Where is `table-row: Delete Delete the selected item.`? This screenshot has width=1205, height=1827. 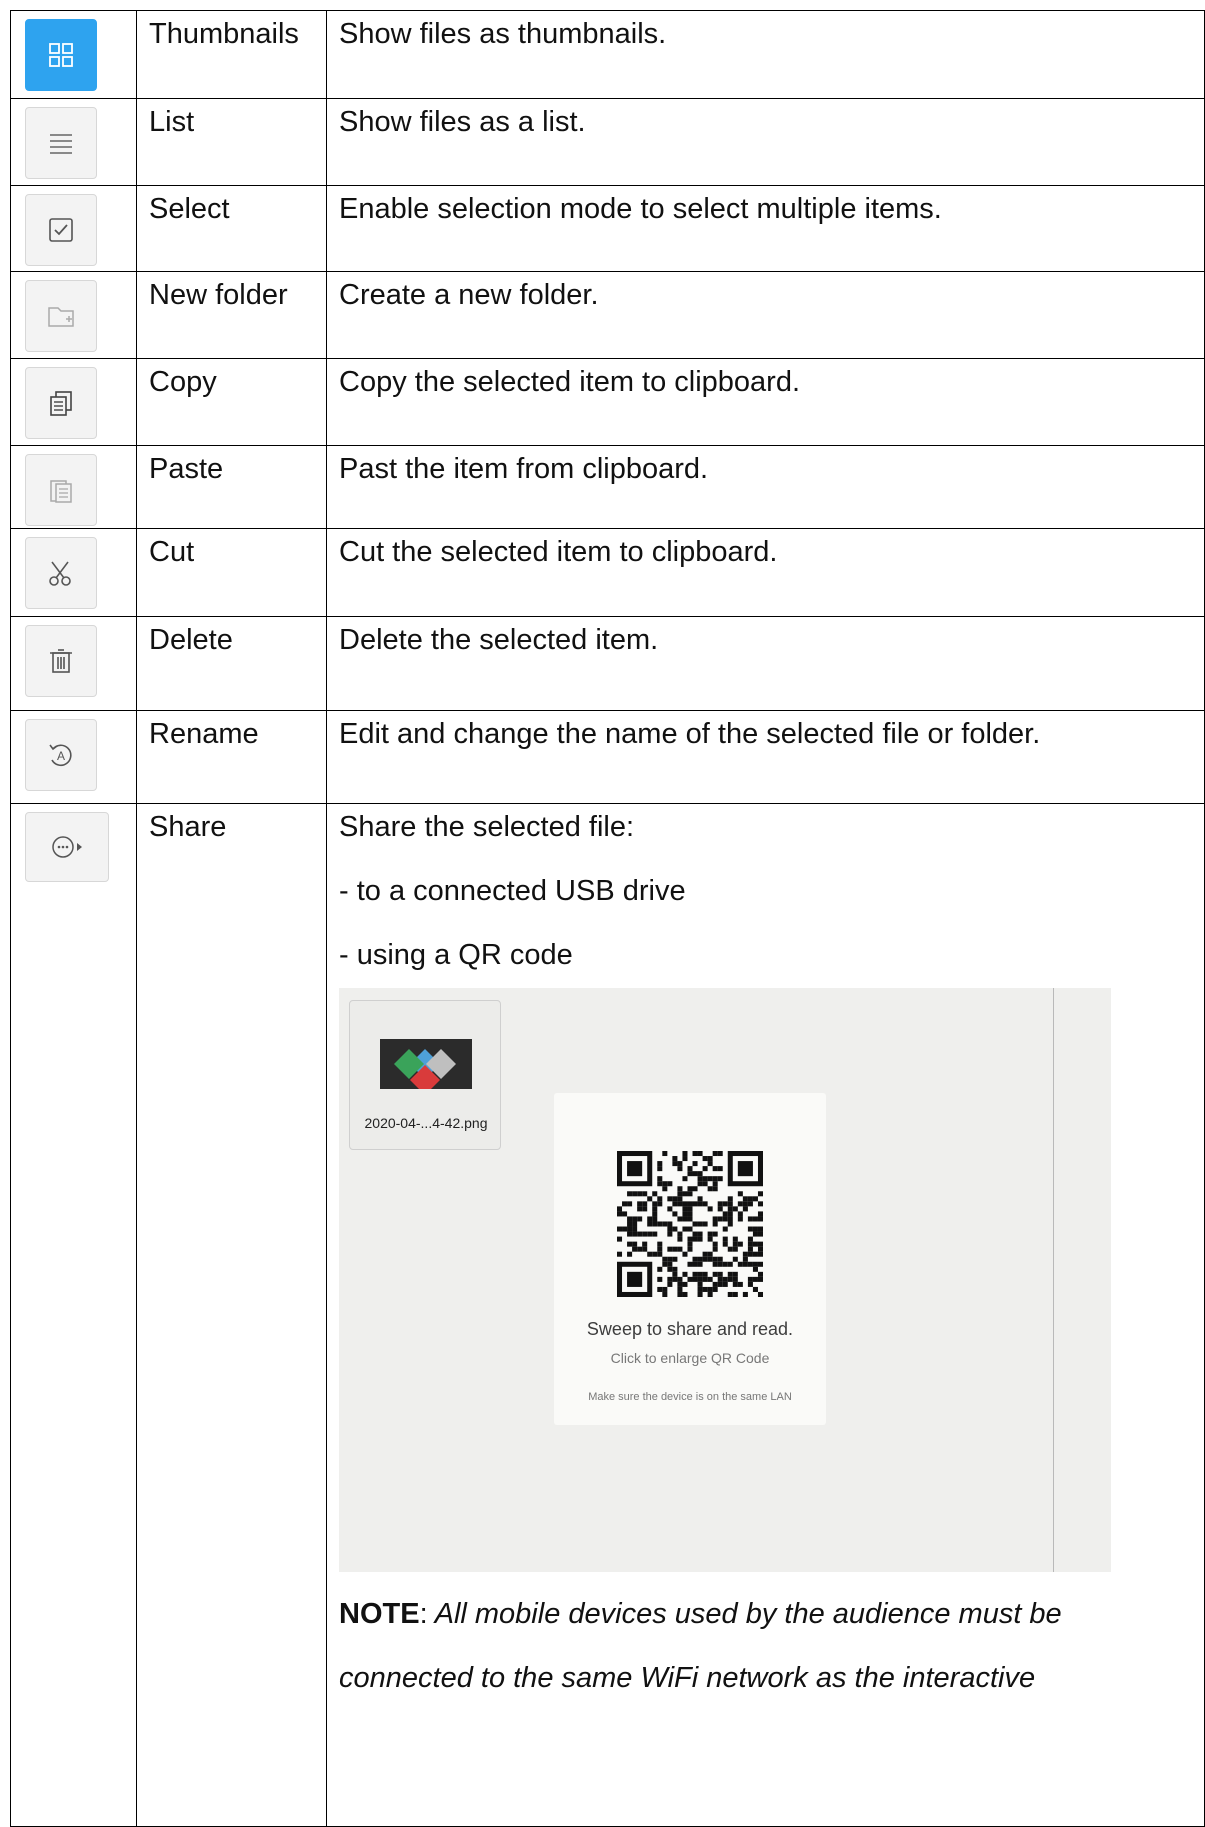
table-row: Delete Delete the selected item. is located at coordinates (607, 663).